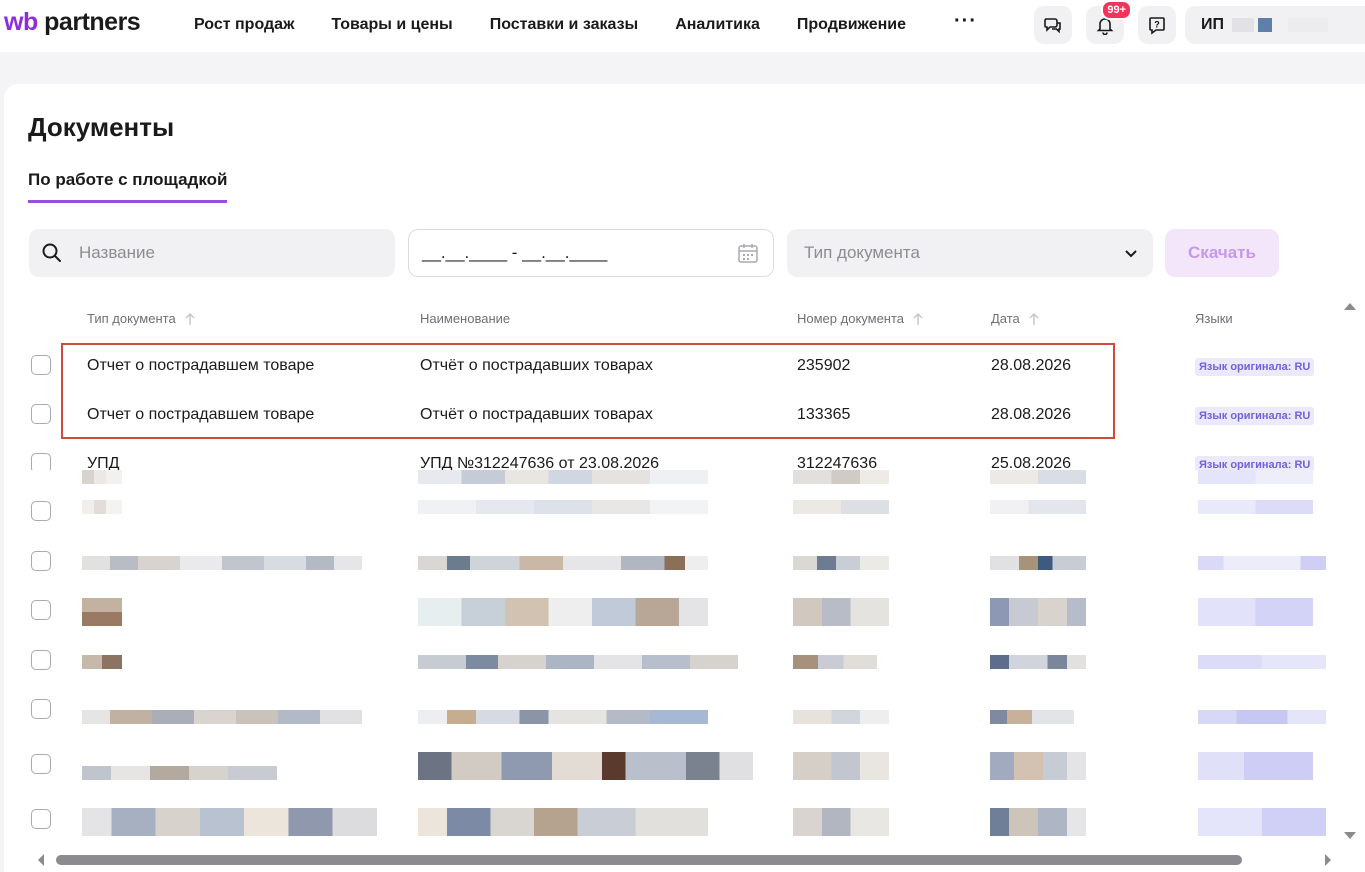 The width and height of the screenshot is (1365, 872). I want to click on scroll-left-icon, so click(41, 860).